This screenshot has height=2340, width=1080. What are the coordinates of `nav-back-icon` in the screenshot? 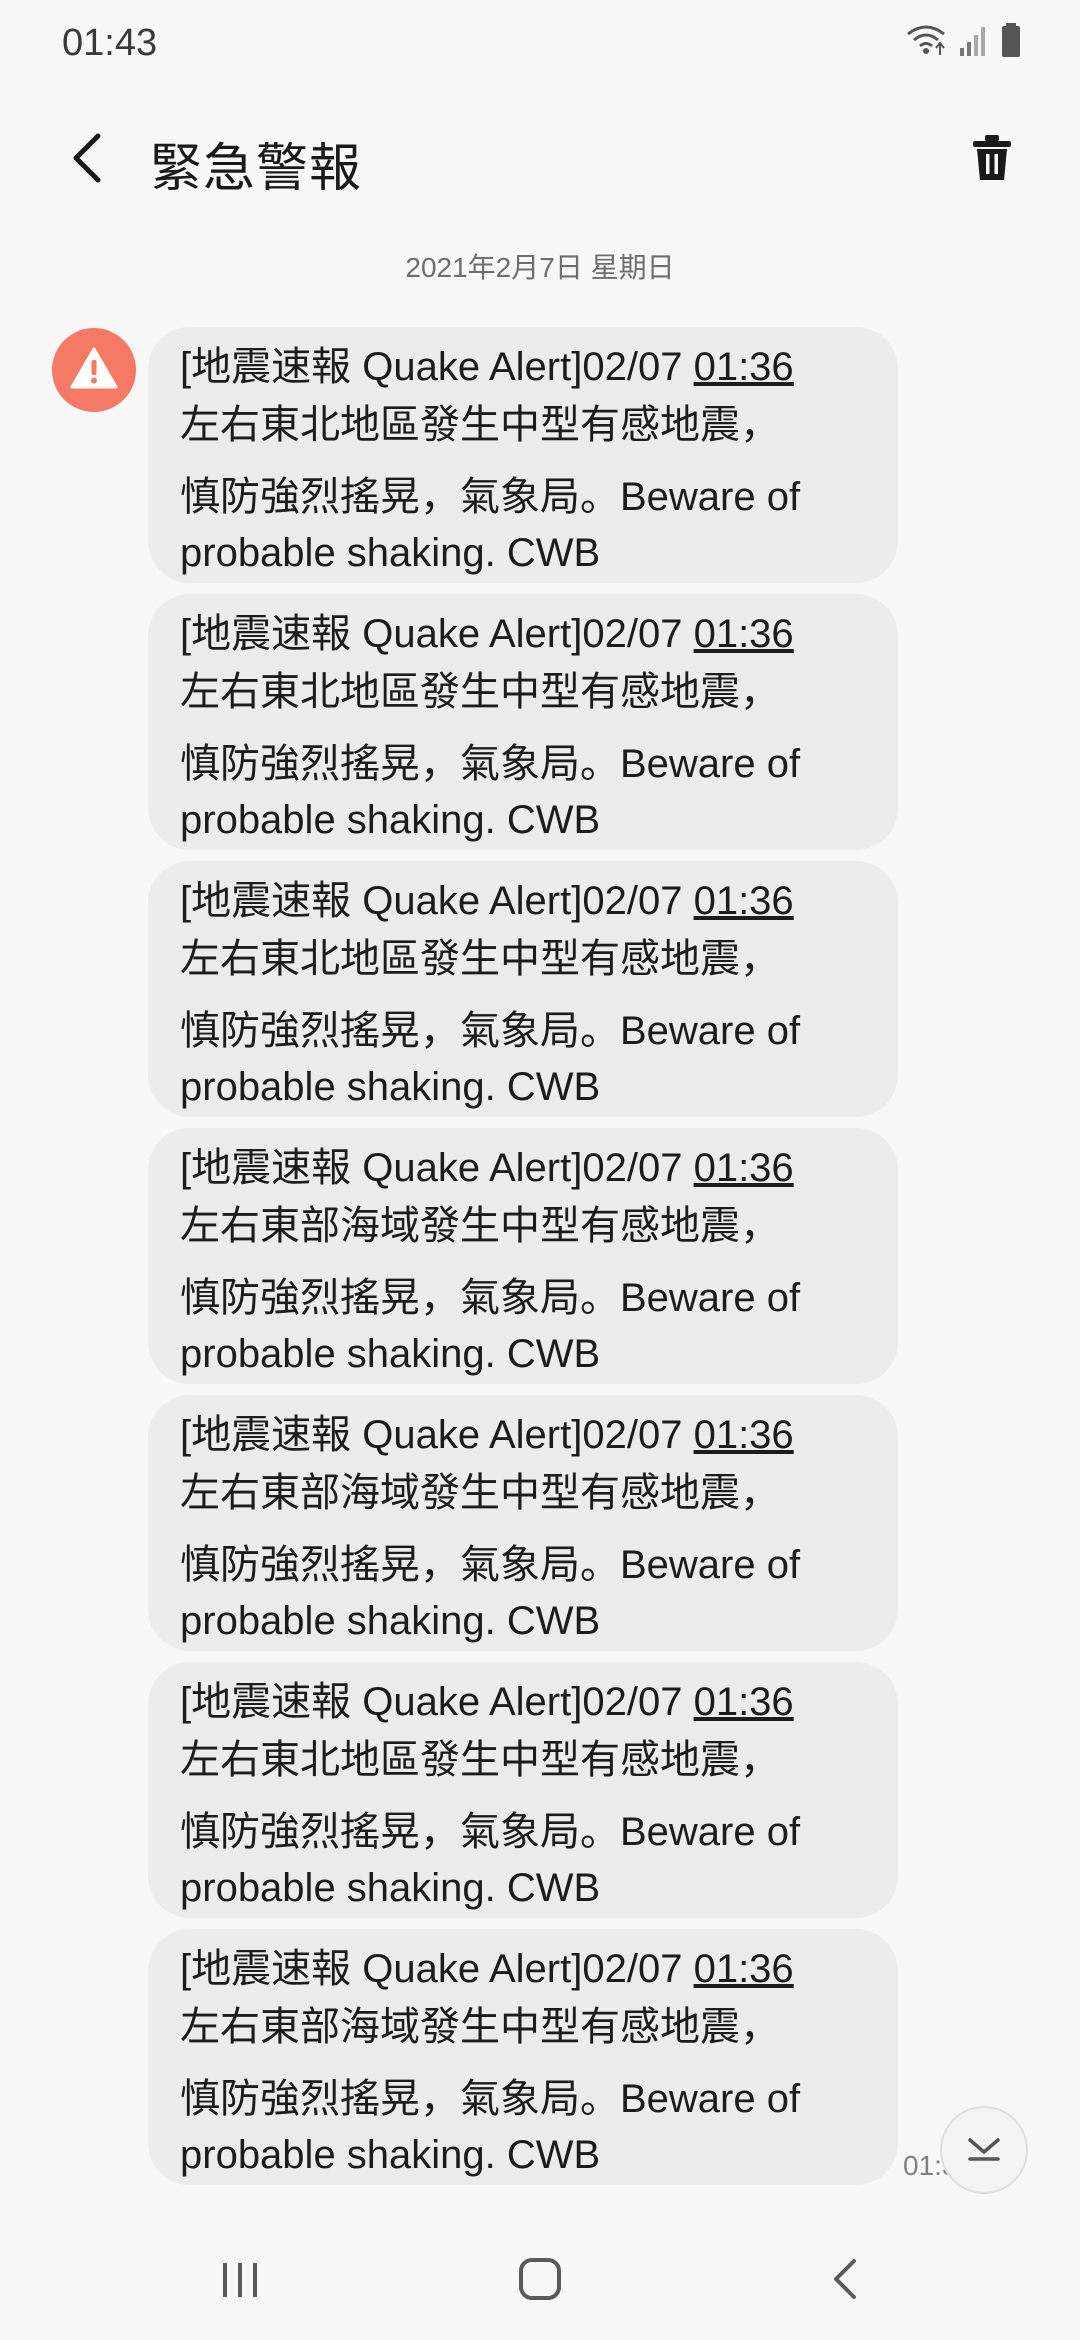 It's located at (845, 2281).